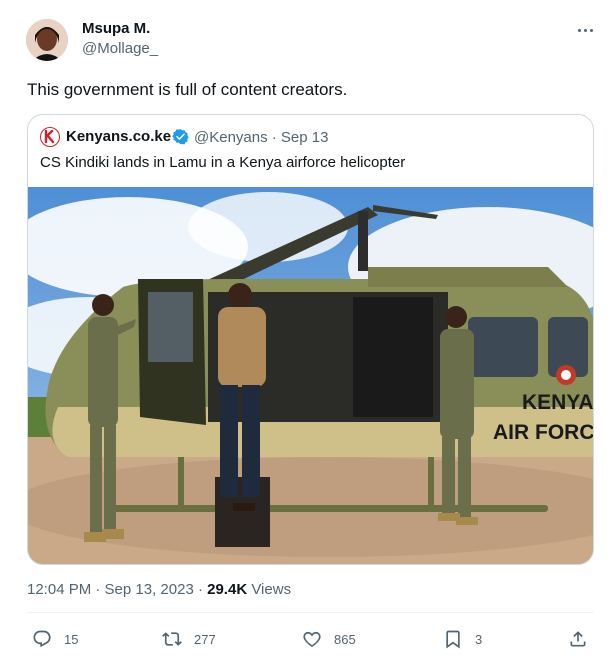  I want to click on share-icon, so click(578, 639).